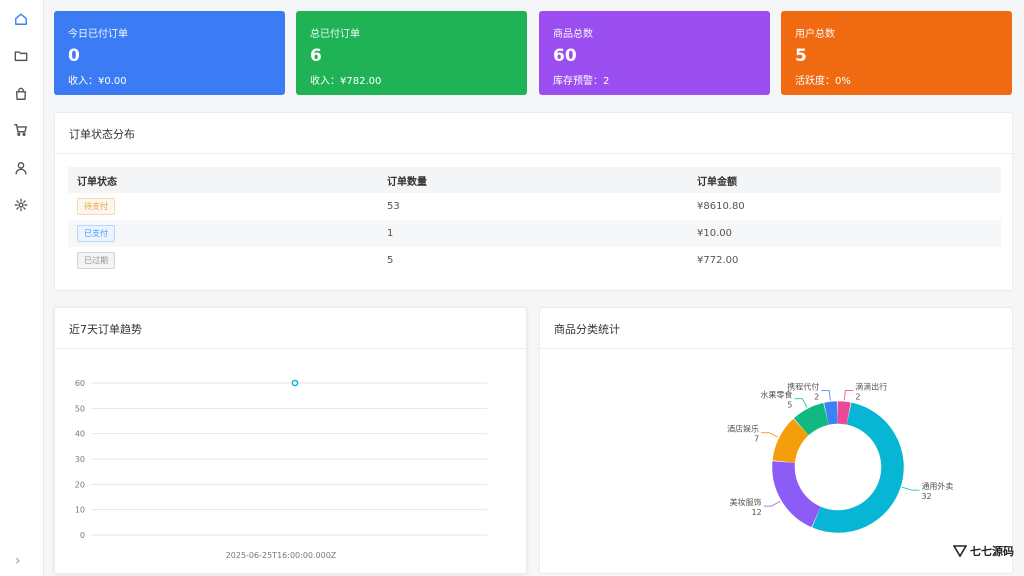 The height and width of the screenshot is (576, 1024). I want to click on amount-cell: ¥8610.80, so click(721, 206).